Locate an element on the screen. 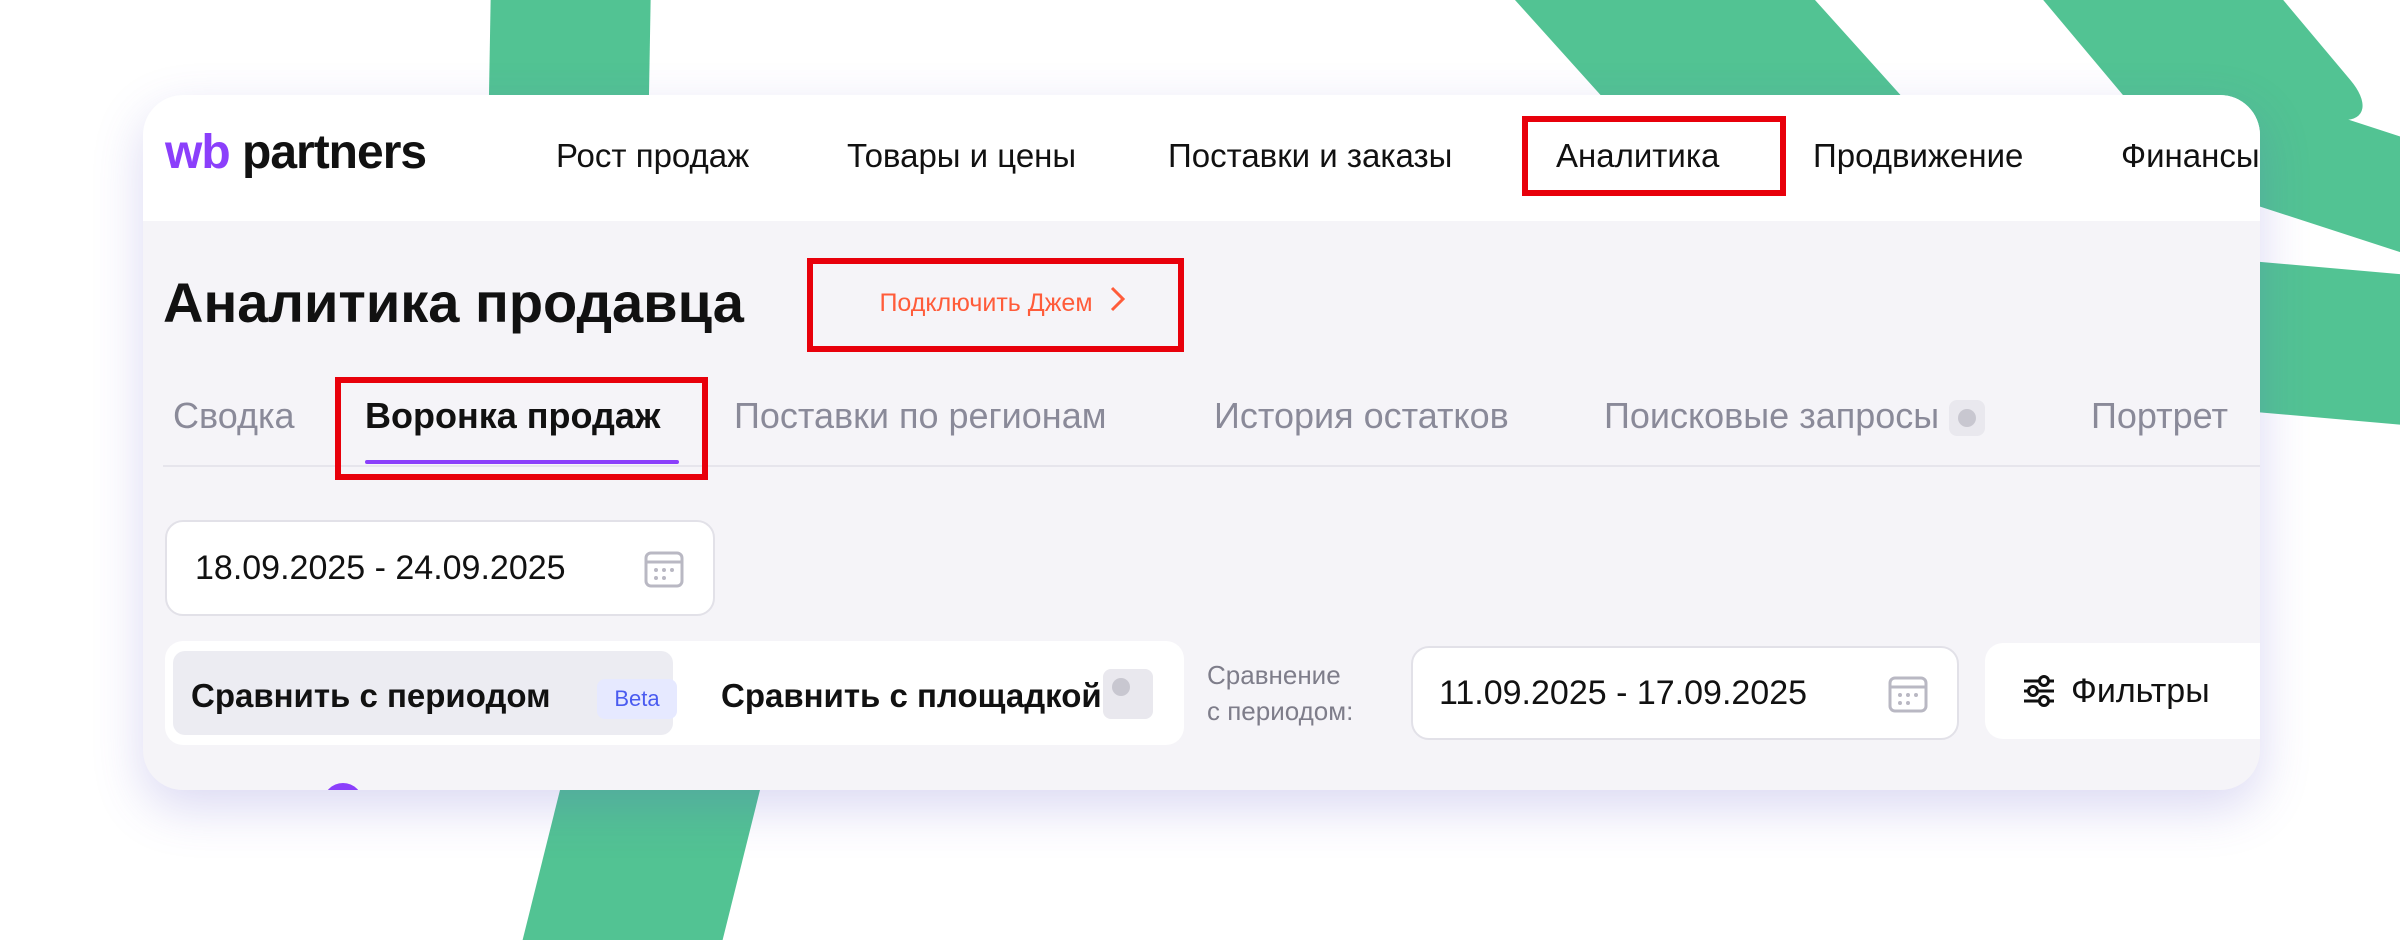 This screenshot has width=2400, height=940. compare-date-value: 11.09.2025 - 17.09.2025 is located at coordinates (1623, 692).